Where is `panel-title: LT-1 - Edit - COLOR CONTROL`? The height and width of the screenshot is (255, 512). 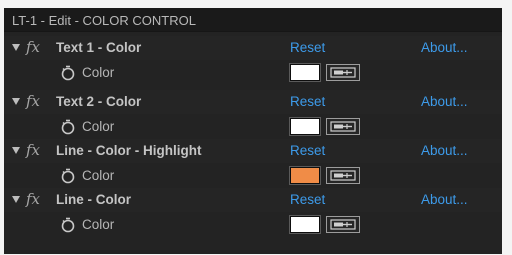 panel-title: LT-1 - Edit - COLOR CONTROL is located at coordinates (104, 20).